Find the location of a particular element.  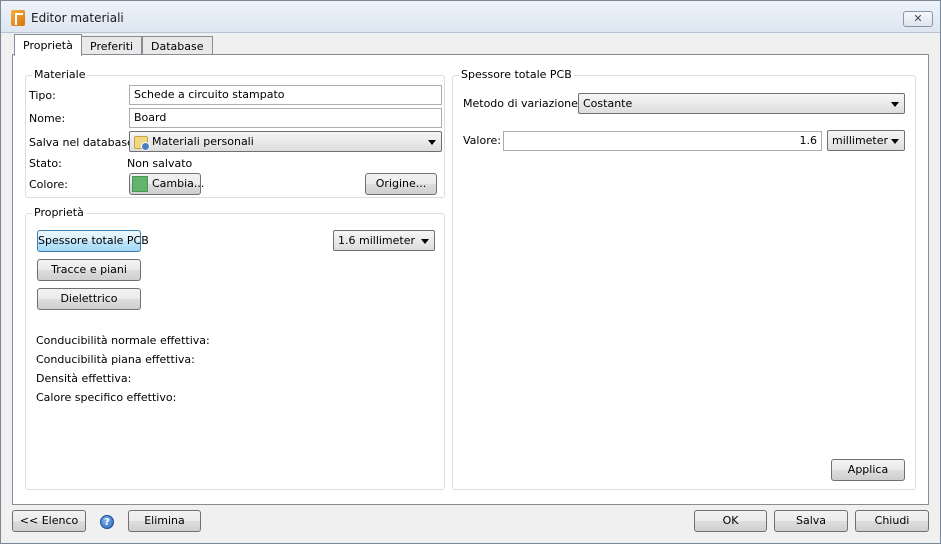

window-title: Editor materiali is located at coordinates (77, 18).